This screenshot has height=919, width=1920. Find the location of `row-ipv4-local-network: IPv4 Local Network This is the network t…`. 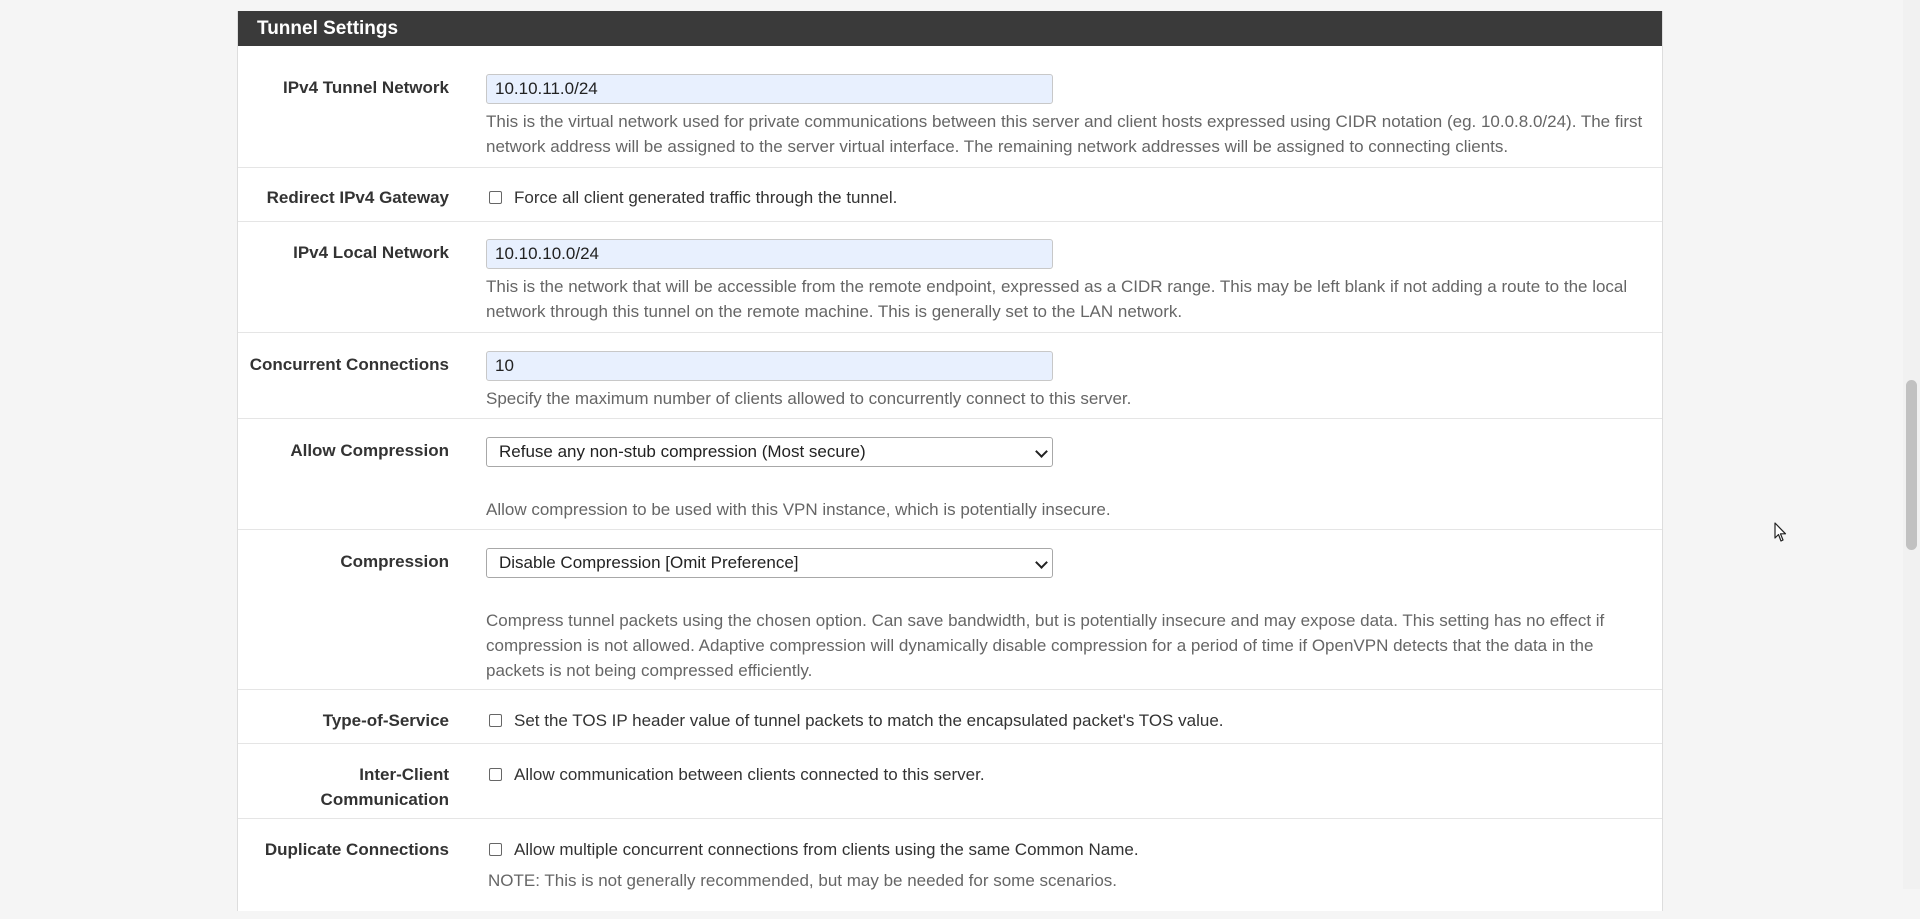

row-ipv4-local-network: IPv4 Local Network This is the network t… is located at coordinates (950, 277).